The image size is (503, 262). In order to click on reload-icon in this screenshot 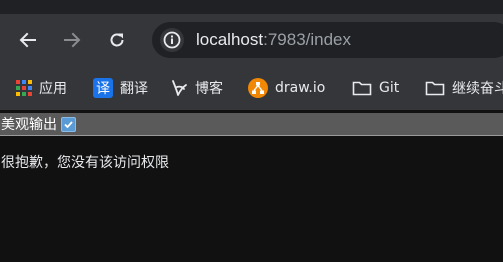, I will do `click(117, 40)`.